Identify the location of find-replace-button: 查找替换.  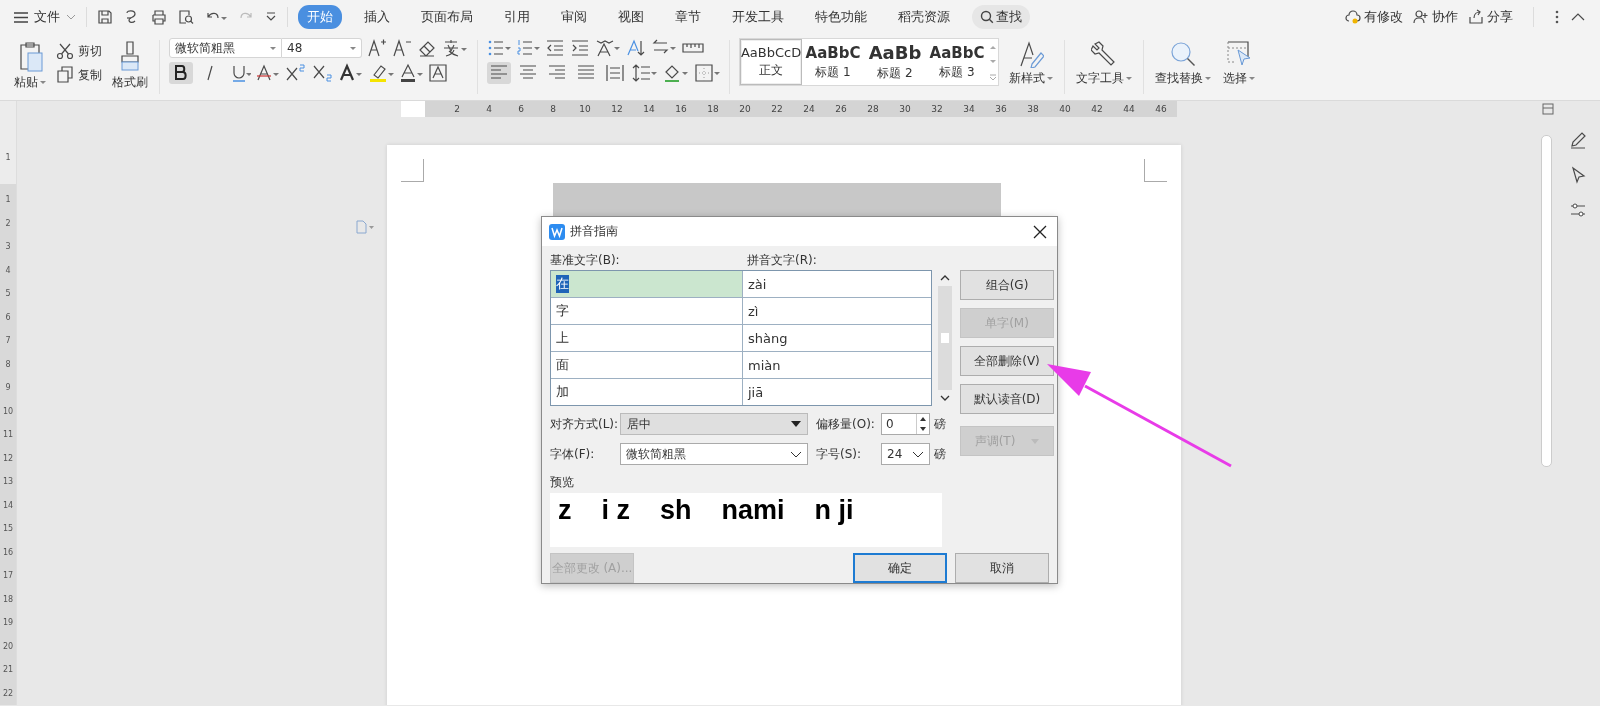
(1183, 63).